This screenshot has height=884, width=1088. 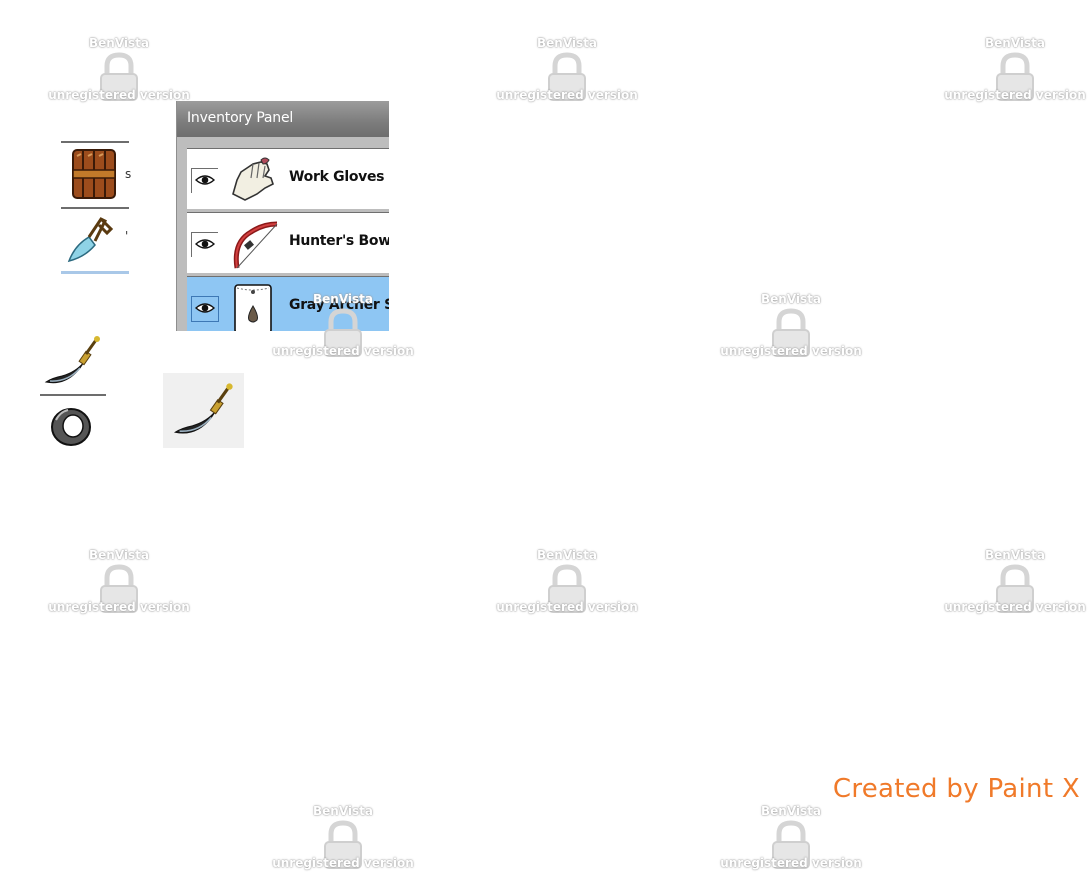 I want to click on item-label: Work Gloves, so click(x=337, y=177).